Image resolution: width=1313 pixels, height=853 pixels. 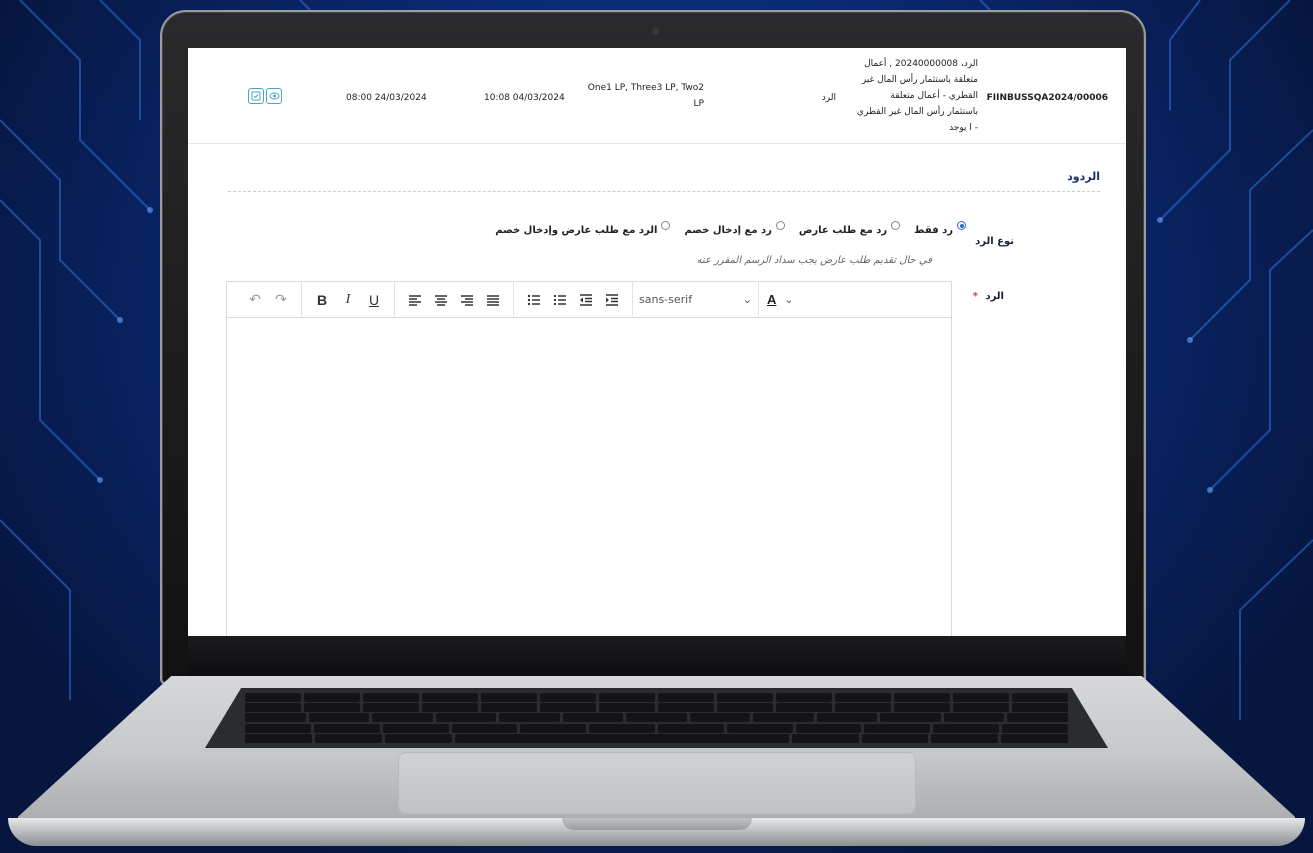 What do you see at coordinates (524, 98) in the screenshot?
I see `date-created: 10:08 04/03/2024` at bounding box center [524, 98].